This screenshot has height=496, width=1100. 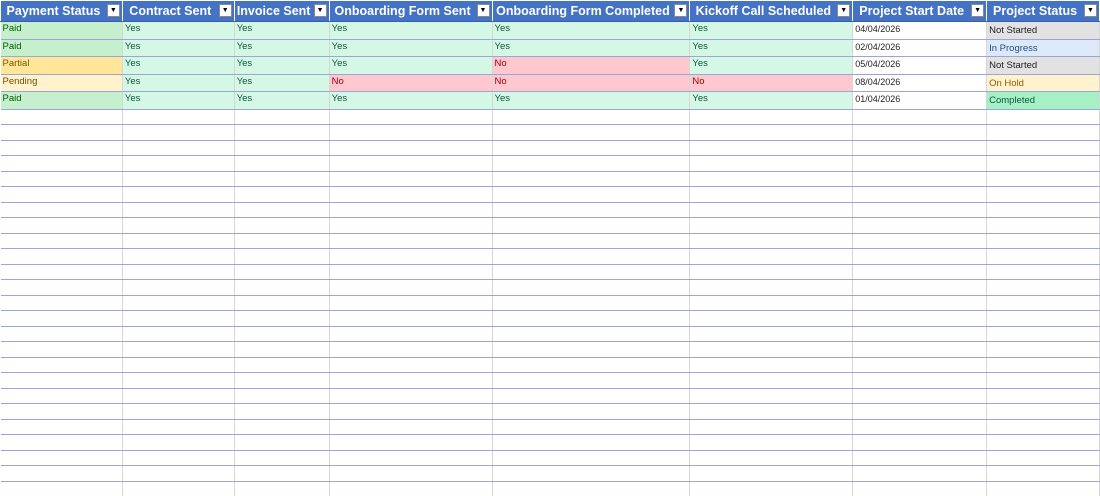 What do you see at coordinates (61, 83) in the screenshot?
I see `payment-status-cell: Pending` at bounding box center [61, 83].